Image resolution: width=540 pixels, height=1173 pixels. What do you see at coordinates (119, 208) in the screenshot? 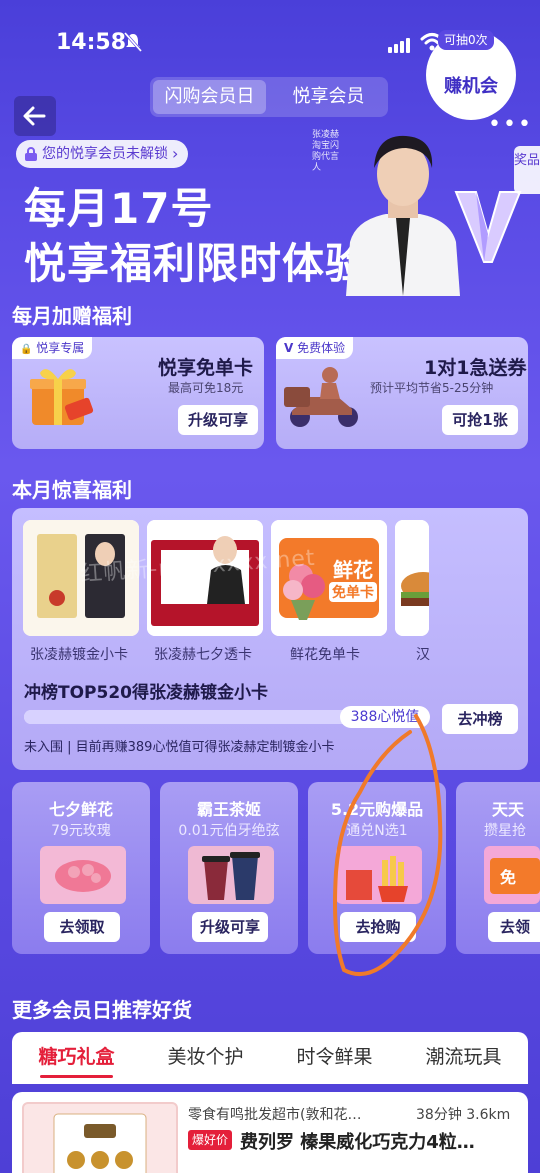
I see `hero-title-line1: 每月17号` at bounding box center [119, 208].